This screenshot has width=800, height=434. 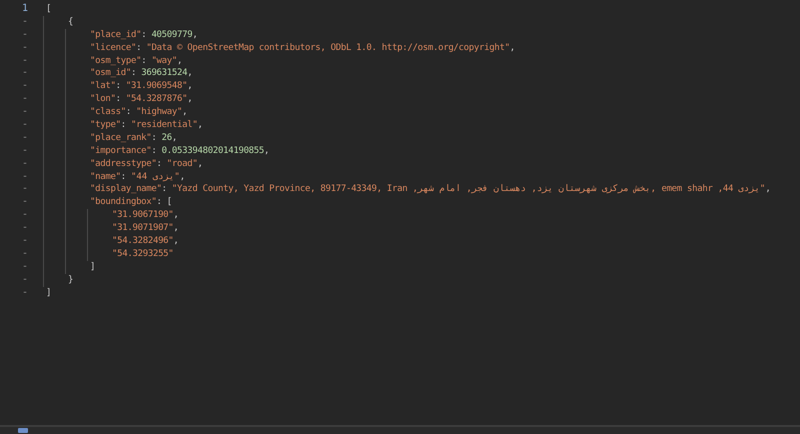 What do you see at coordinates (164, 203) in the screenshot?
I see `code-punctuation: : [` at bounding box center [164, 203].